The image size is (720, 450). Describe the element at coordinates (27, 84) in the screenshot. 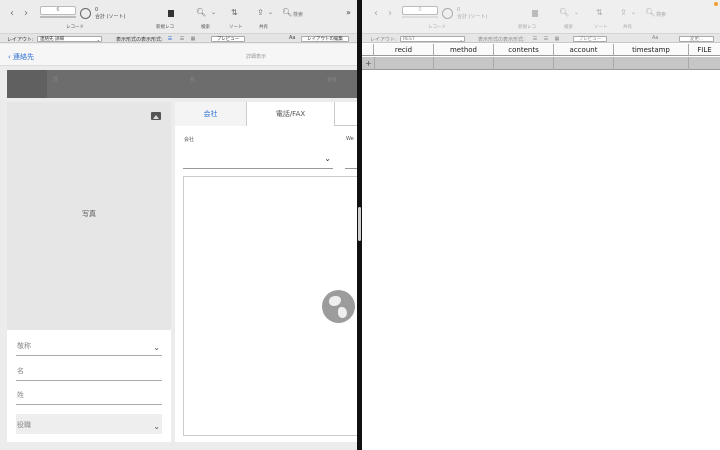

I see `name-band-left` at that location.